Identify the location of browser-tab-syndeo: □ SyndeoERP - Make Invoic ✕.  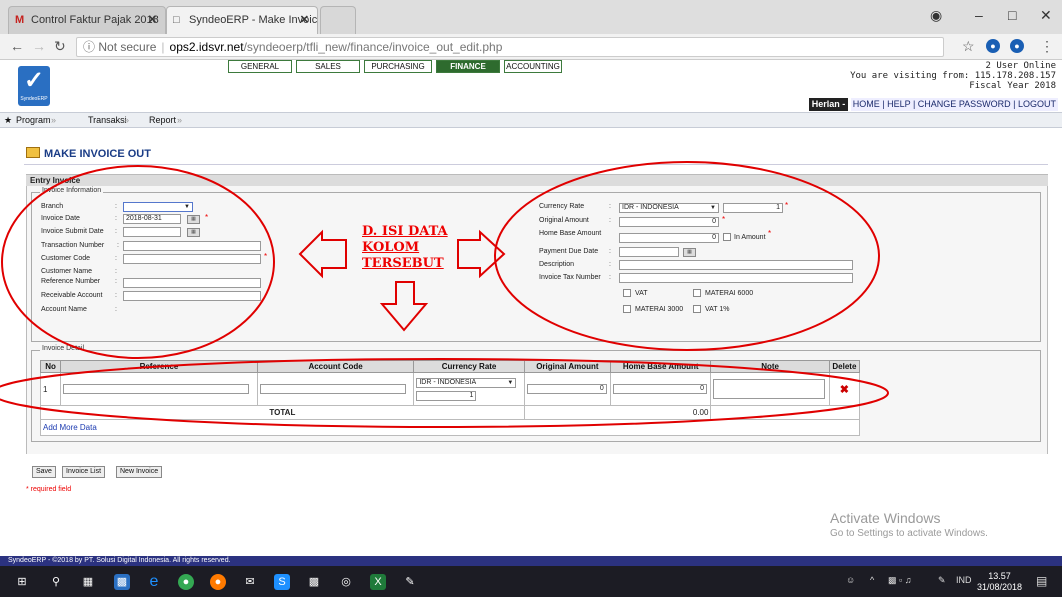
(242, 20).